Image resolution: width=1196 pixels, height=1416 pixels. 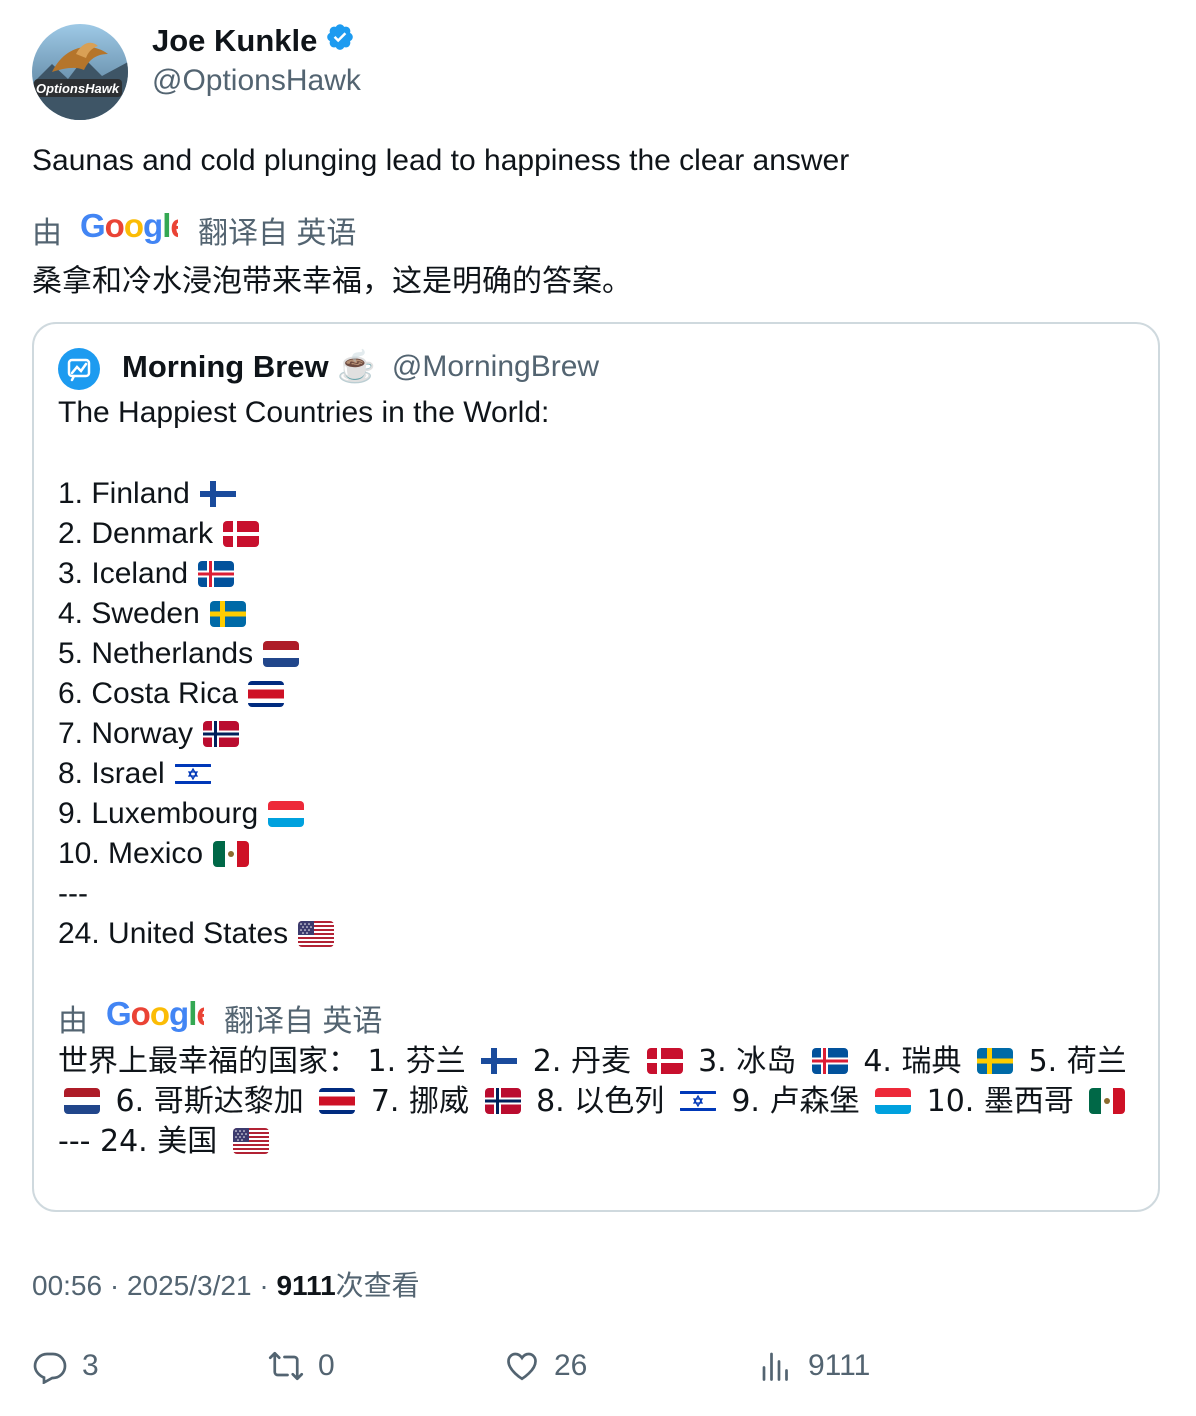 What do you see at coordinates (209, 1101) in the screenshot?
I see `translated-item: 6. 哥斯达黎加` at bounding box center [209, 1101].